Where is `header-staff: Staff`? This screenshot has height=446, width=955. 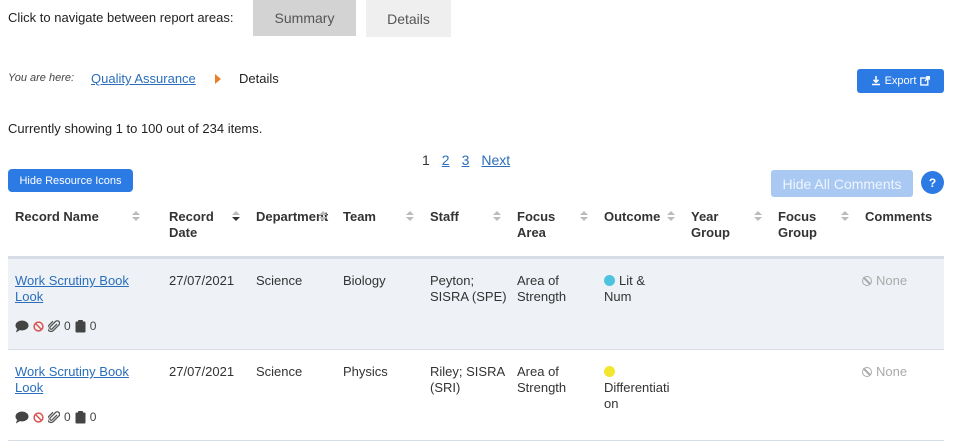 header-staff: Staff is located at coordinates (444, 217).